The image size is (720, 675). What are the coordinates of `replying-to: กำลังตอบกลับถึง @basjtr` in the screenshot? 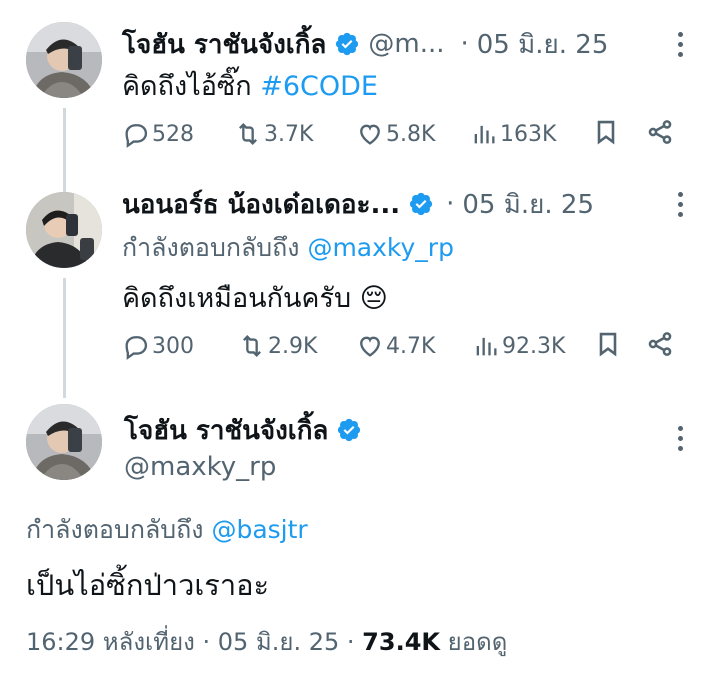 It's located at (167, 527).